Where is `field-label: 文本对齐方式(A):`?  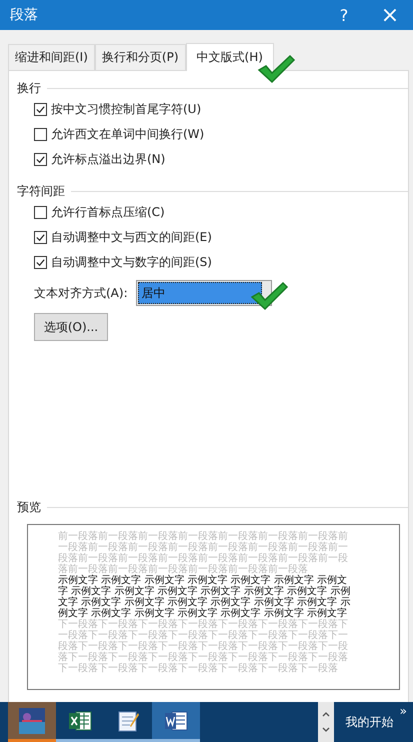 field-label: 文本对齐方式(A): is located at coordinates (81, 293).